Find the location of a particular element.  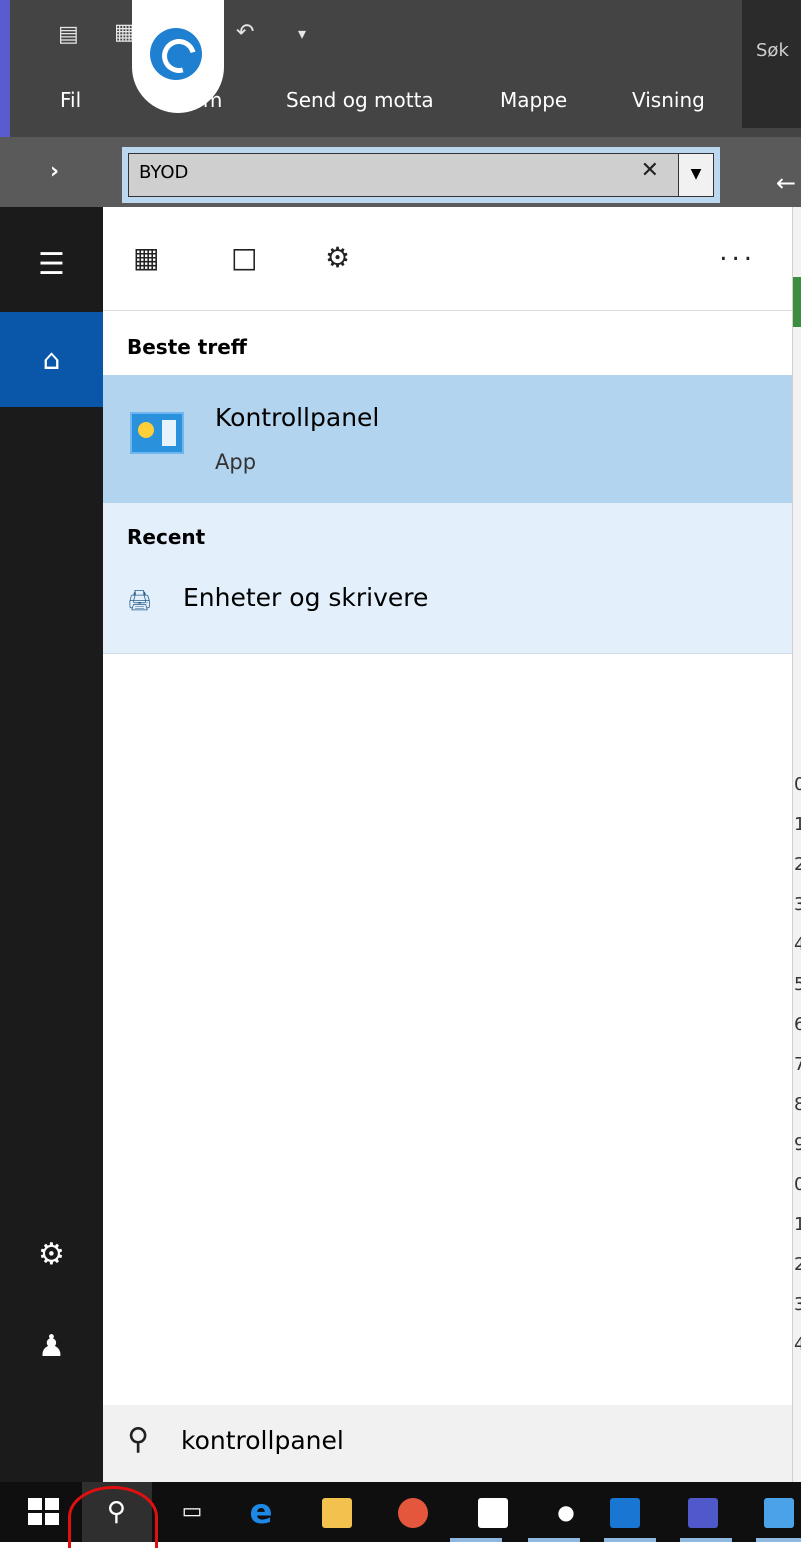

expand-folder-pane-icon: › is located at coordinates (54, 171).